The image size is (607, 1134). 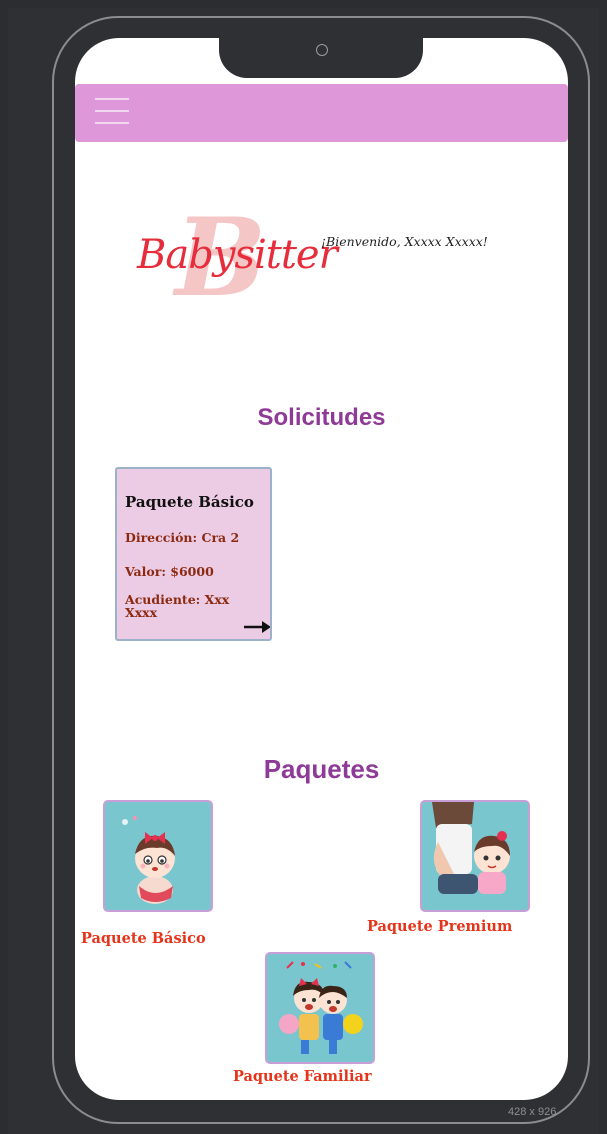 I want to click on phone-notch, so click(x=321, y=58).